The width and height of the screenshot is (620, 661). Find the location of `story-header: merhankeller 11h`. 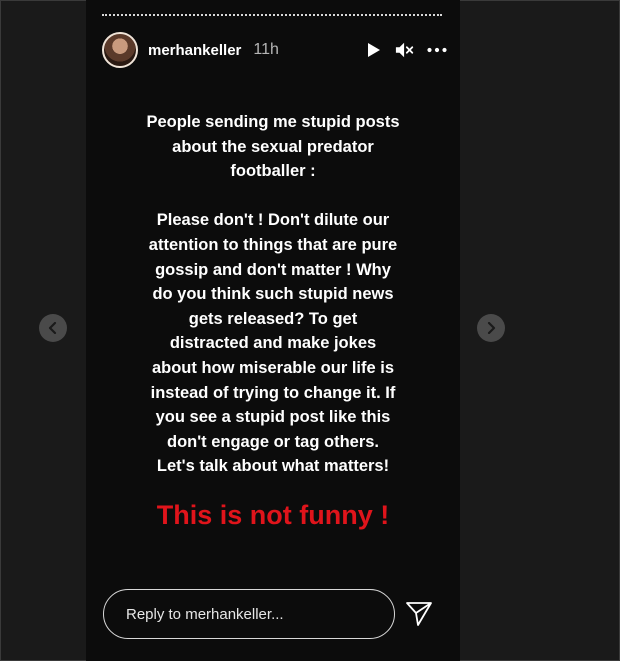

story-header: merhankeller 11h is located at coordinates (274, 50).